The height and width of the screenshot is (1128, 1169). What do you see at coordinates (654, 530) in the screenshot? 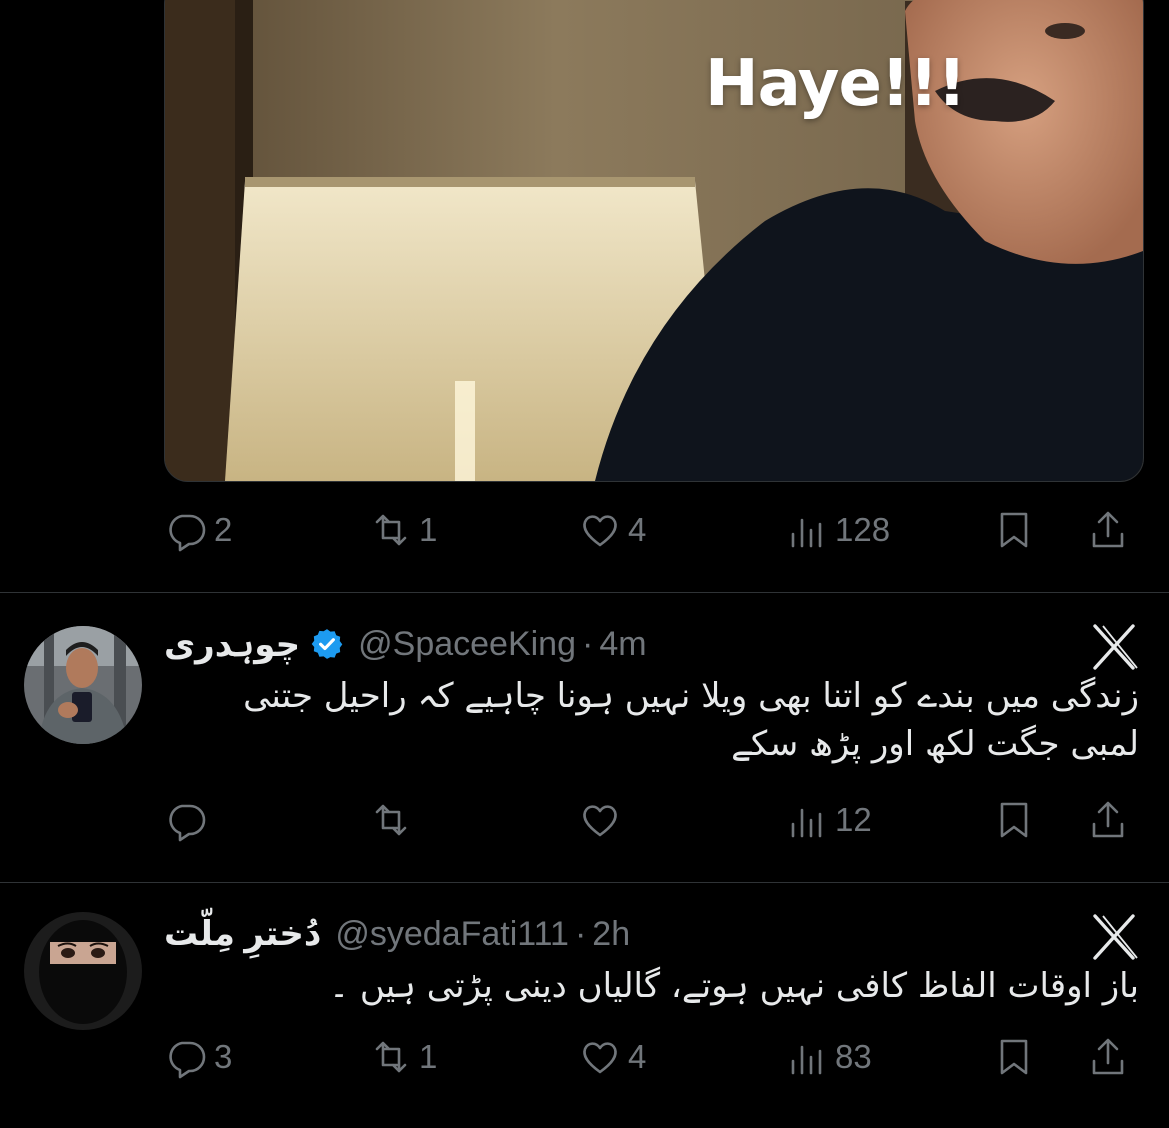
I see `tweet1-action-bar: 2 1 4 128` at bounding box center [654, 530].